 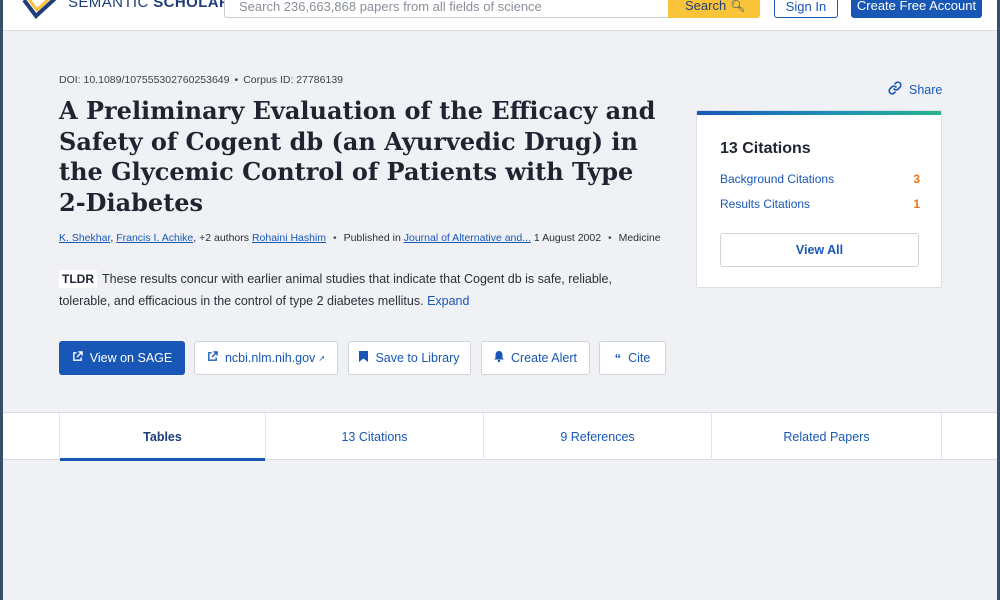 I want to click on publish-date: 1 August 2002, so click(x=567, y=238).